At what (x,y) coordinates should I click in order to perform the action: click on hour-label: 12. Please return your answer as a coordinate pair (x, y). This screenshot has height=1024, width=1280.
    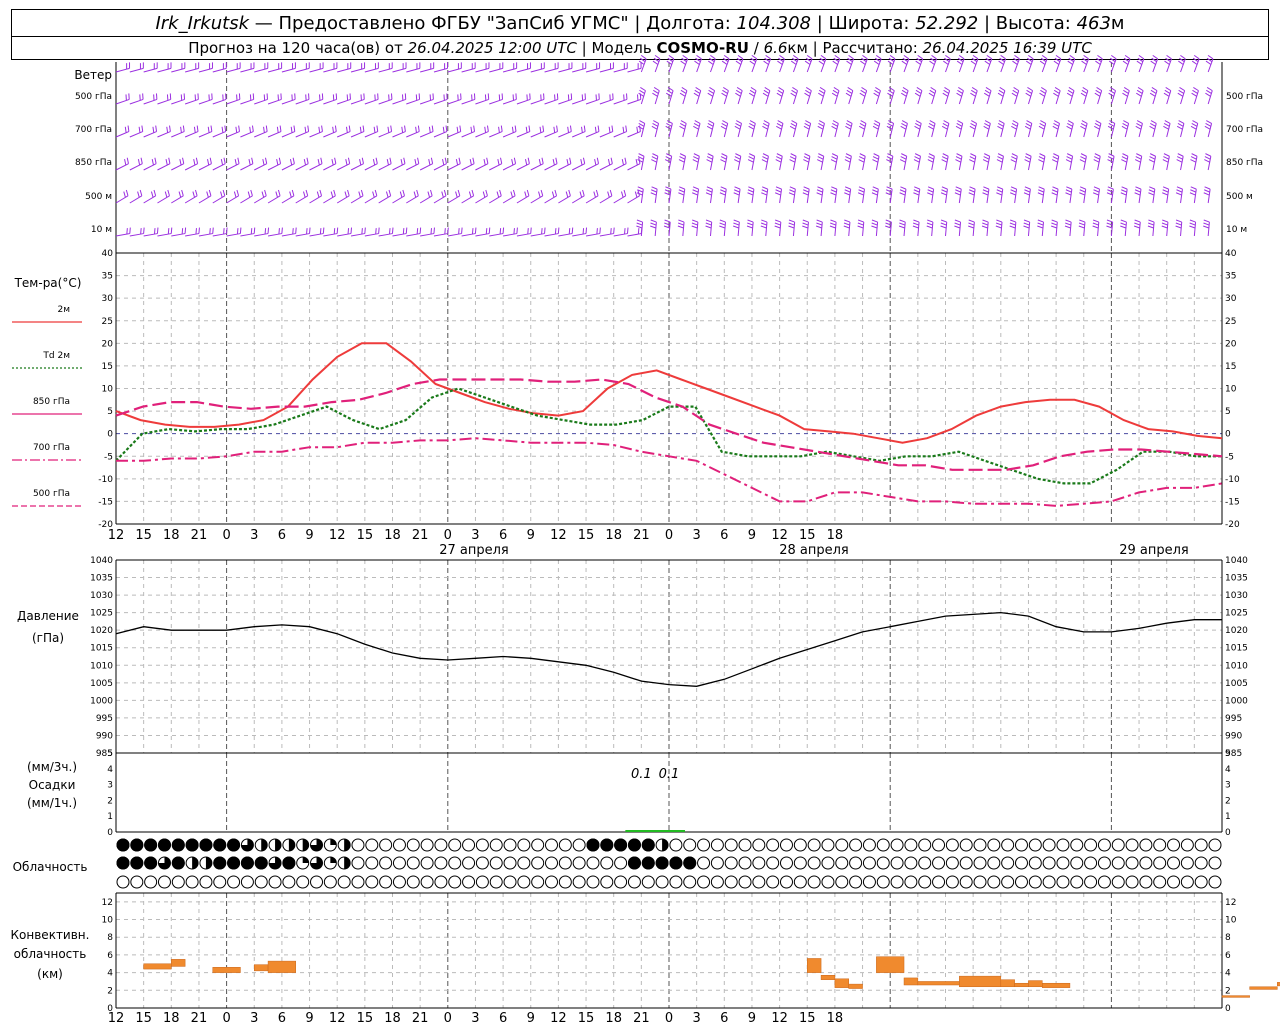
    Looking at the image, I should click on (337, 535).